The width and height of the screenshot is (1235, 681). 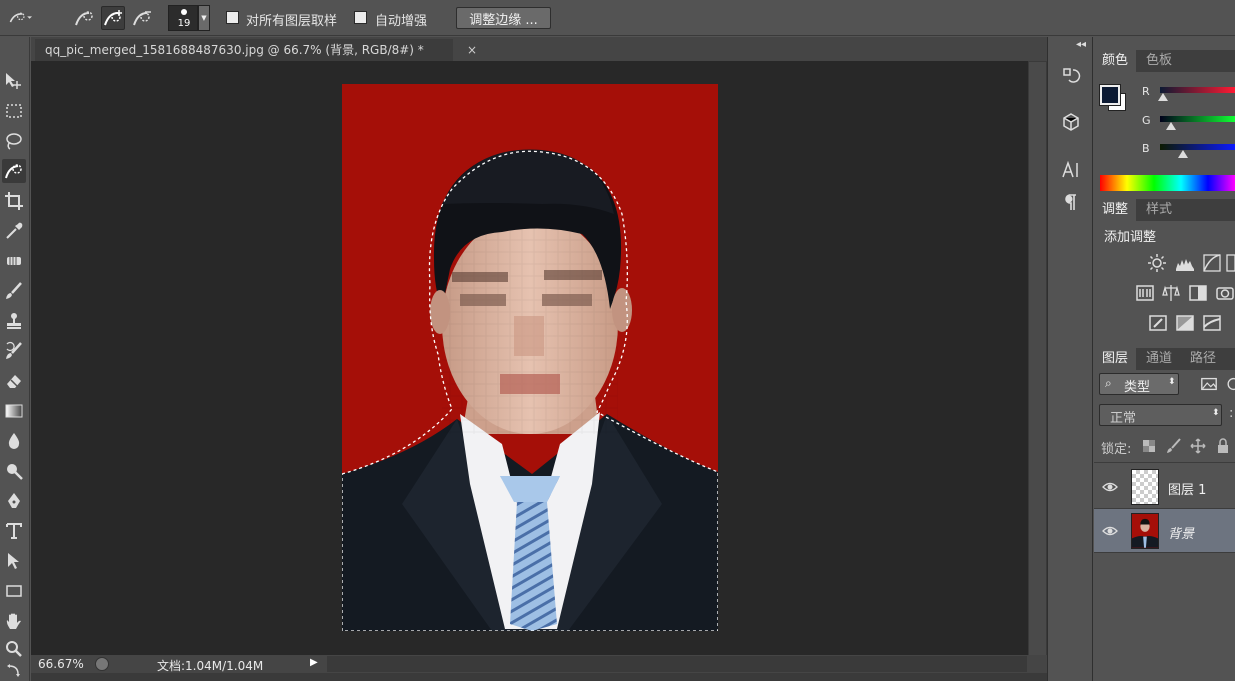 What do you see at coordinates (1071, 170) in the screenshot?
I see `character-panel-icon` at bounding box center [1071, 170].